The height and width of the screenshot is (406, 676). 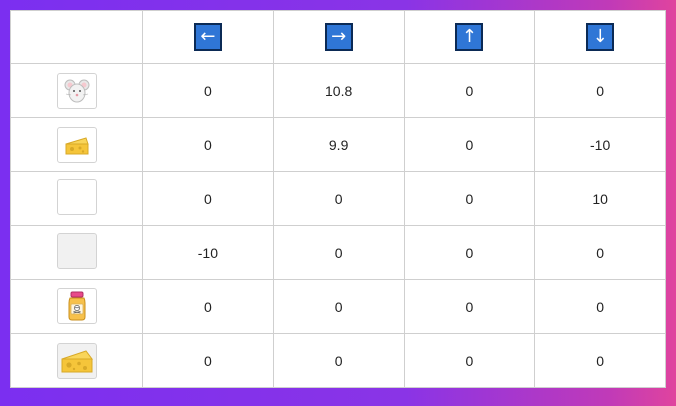 I want to click on header-row: ← → ↑ ↓, so click(x=338, y=37).